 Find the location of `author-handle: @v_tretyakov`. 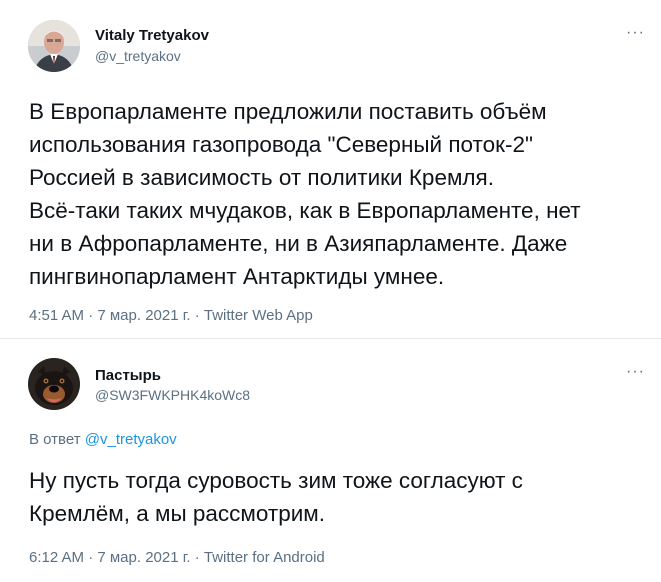

author-handle: @v_tretyakov is located at coordinates (138, 56).